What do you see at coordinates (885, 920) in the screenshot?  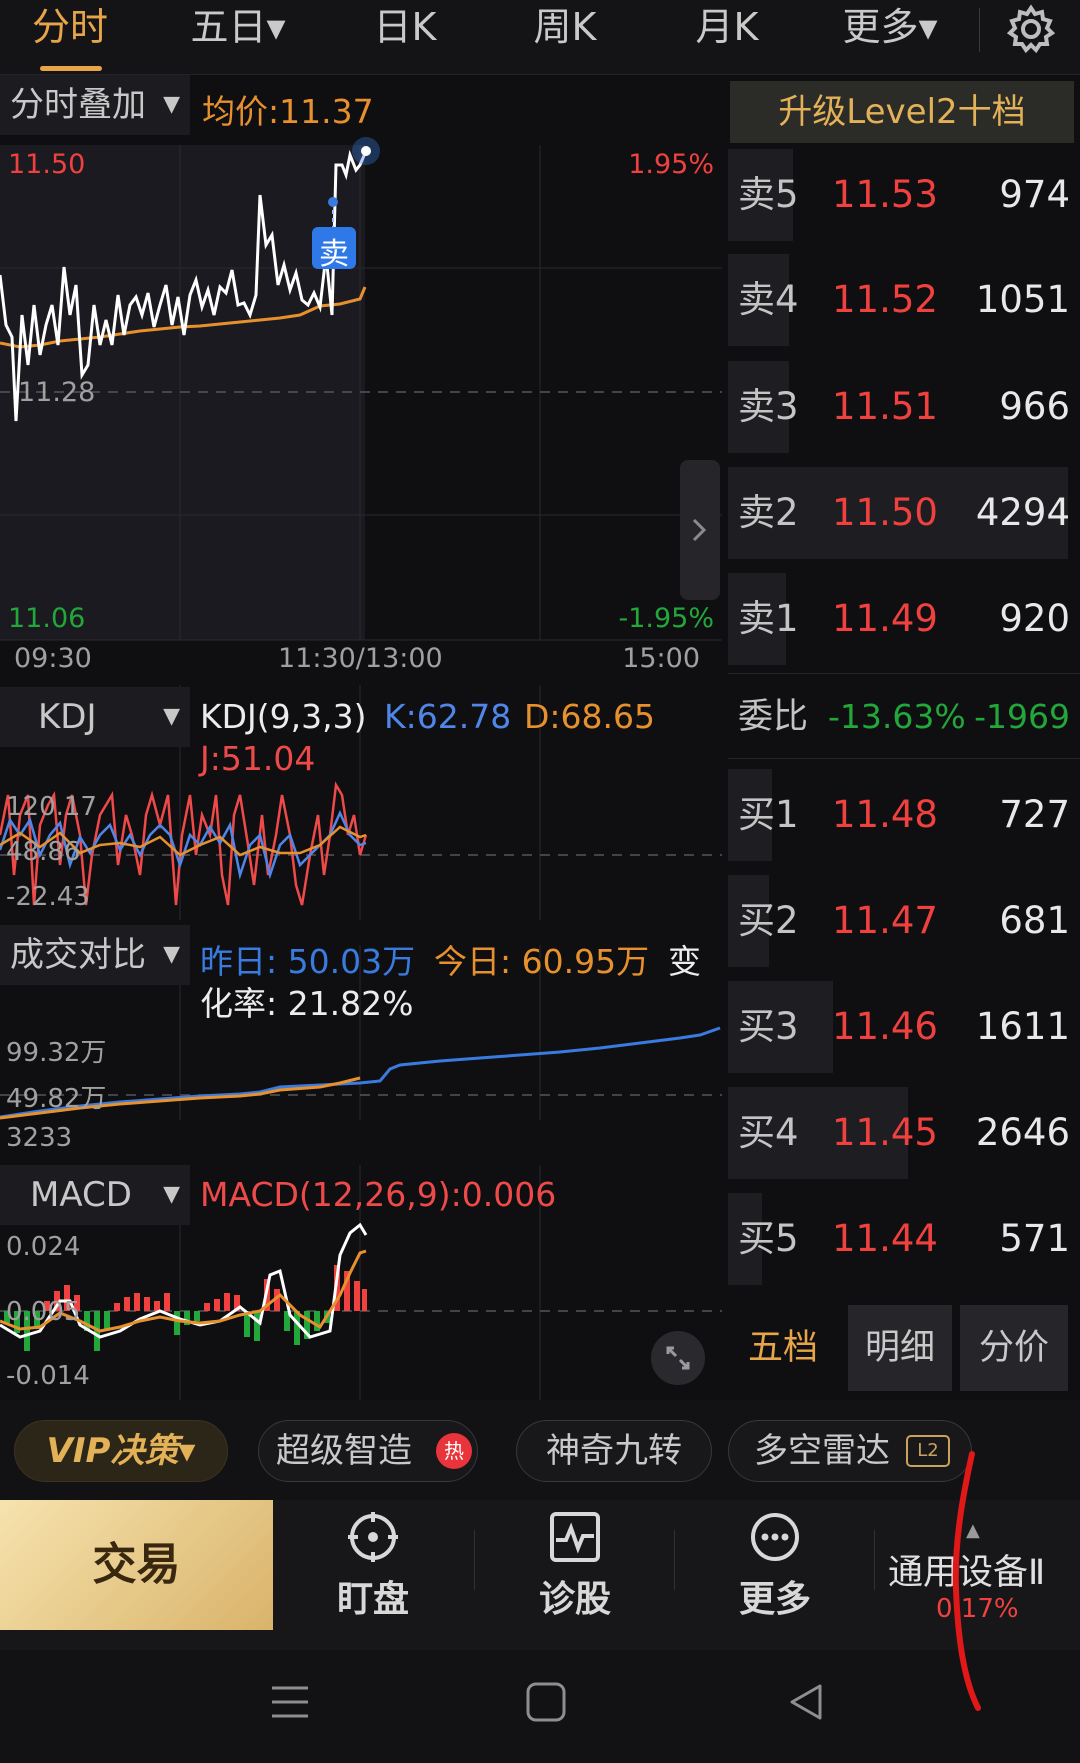 I see `bid-price: 11.47` at bounding box center [885, 920].